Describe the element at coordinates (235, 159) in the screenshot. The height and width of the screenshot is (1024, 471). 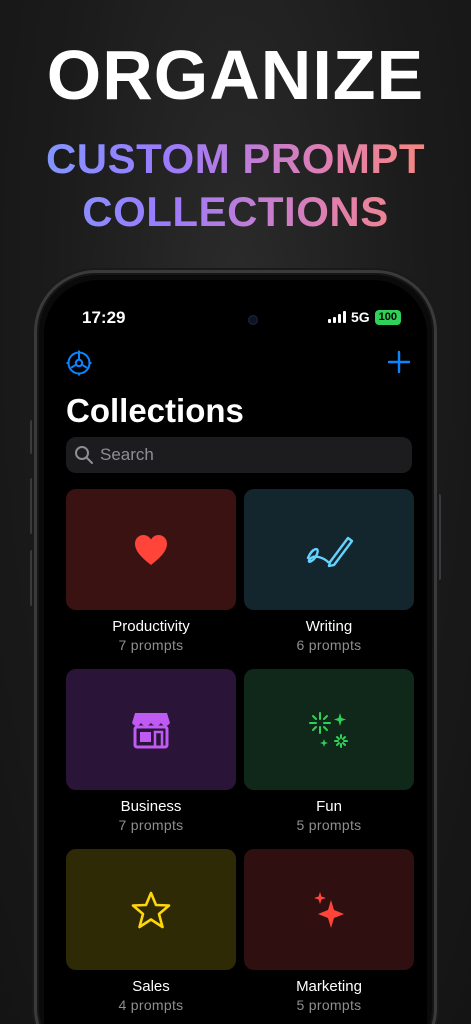
I see `subheadline-line-1: CUSTOM PROMPT` at that location.